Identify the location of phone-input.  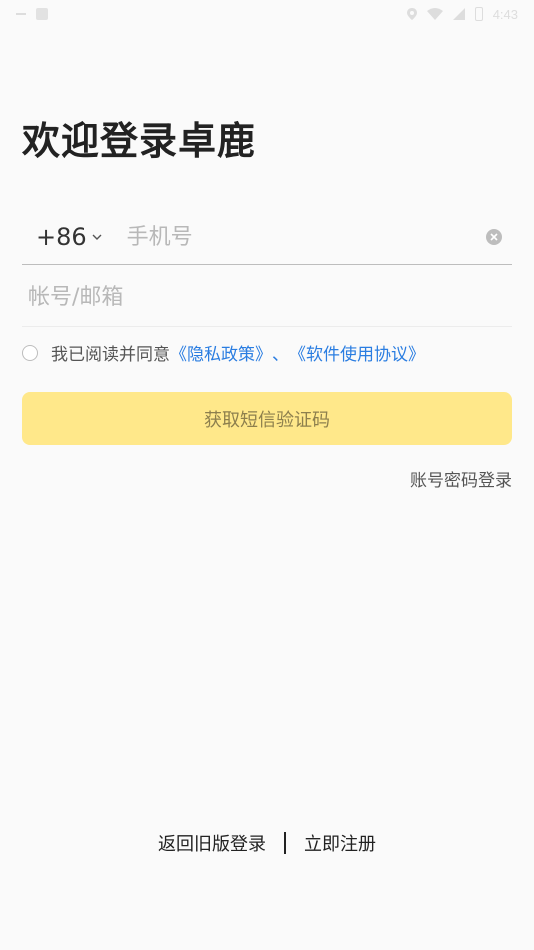
(305, 237).